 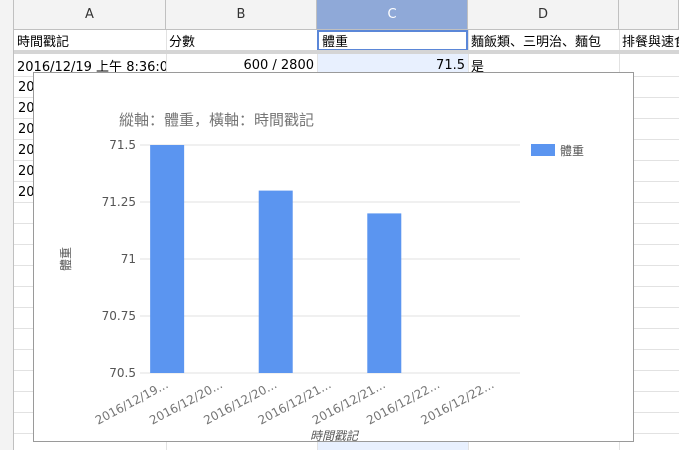 I want to click on y-tick-label: 70.5, so click(x=122, y=373).